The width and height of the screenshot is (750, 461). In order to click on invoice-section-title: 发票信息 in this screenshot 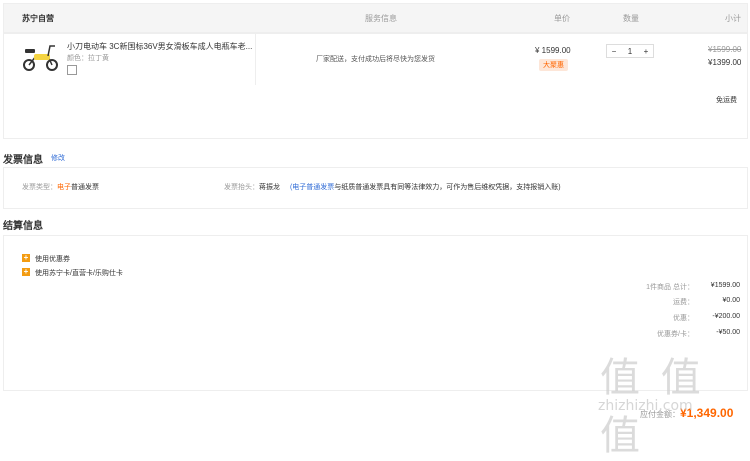, I will do `click(23, 160)`.